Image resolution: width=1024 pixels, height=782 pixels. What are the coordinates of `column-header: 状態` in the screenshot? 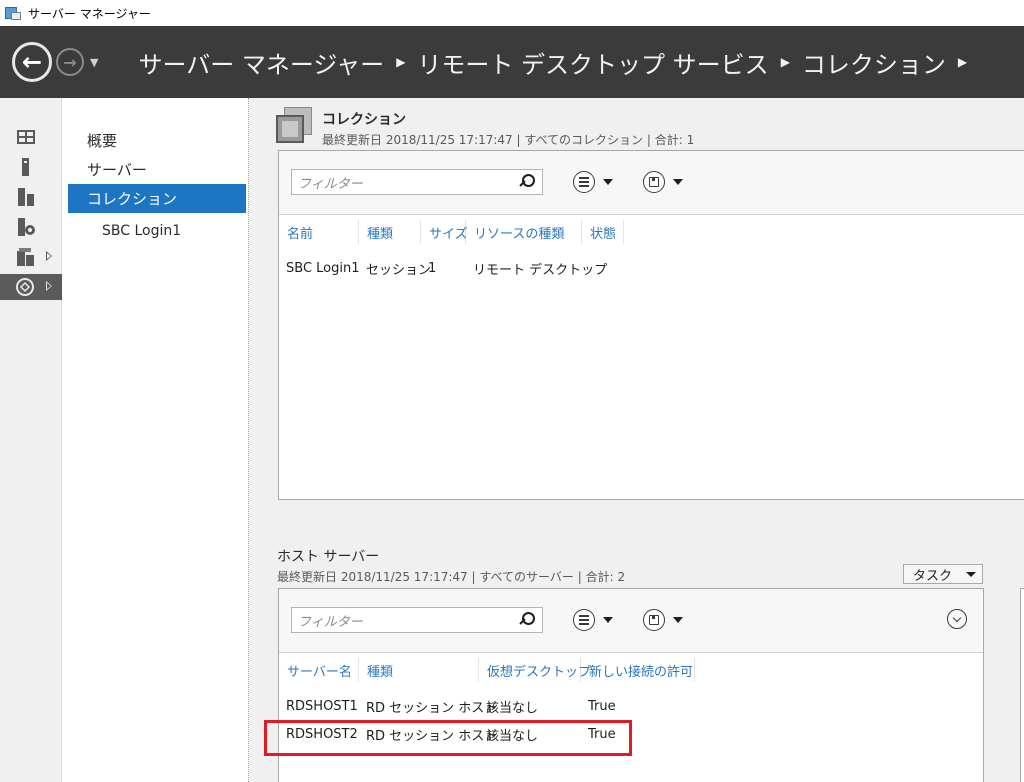 It's located at (603, 232).